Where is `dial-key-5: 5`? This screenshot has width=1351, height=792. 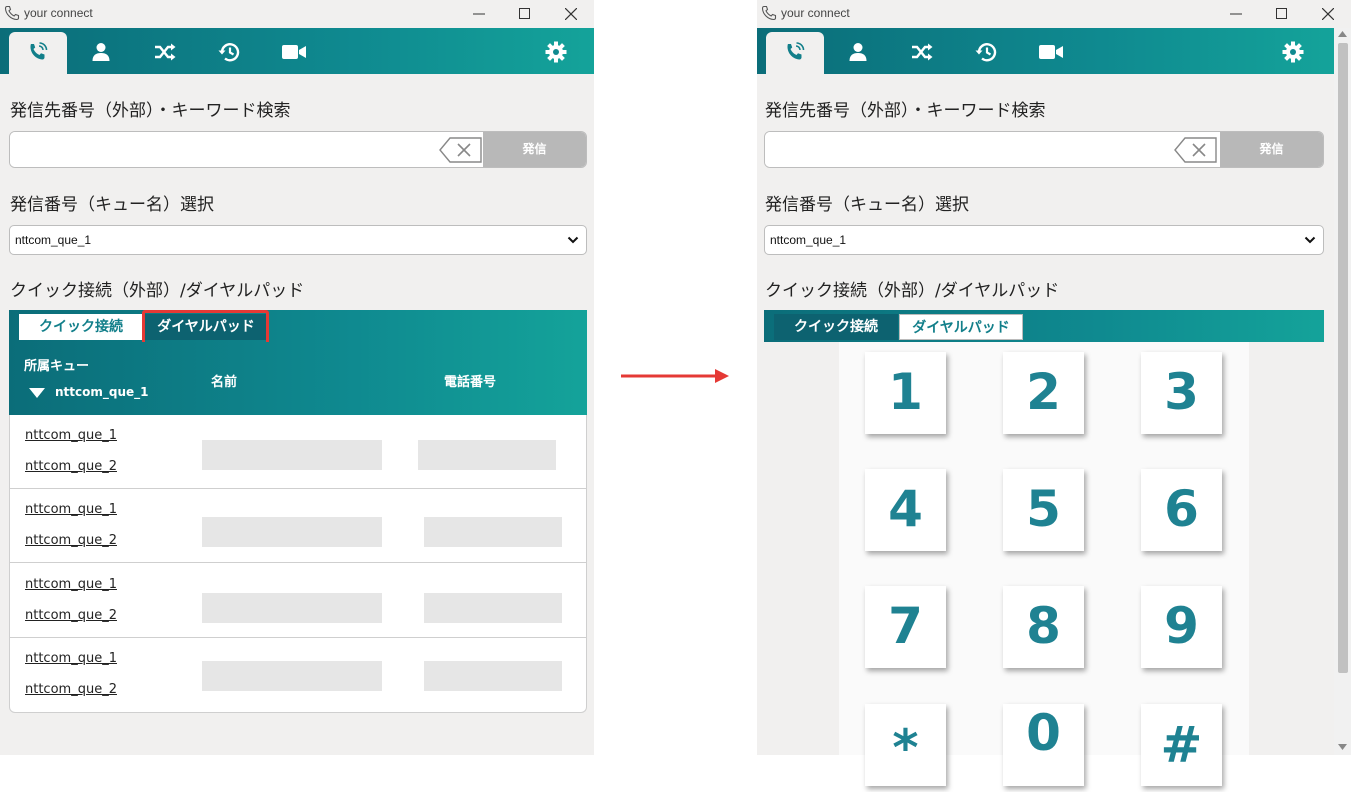 dial-key-5: 5 is located at coordinates (1043, 510).